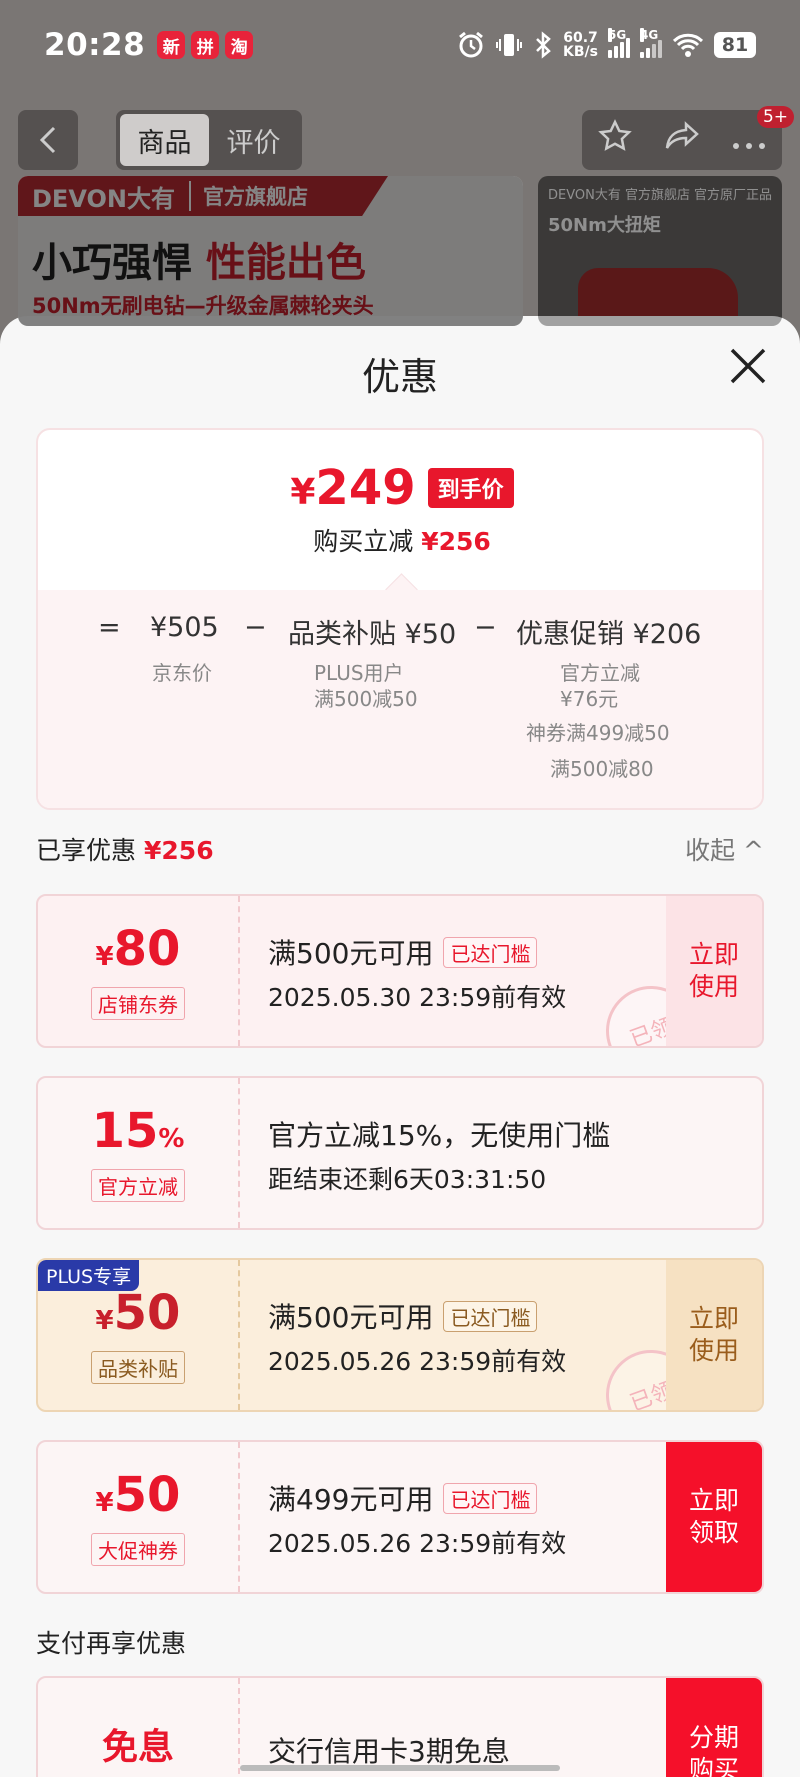 The width and height of the screenshot is (800, 1777). Describe the element at coordinates (580, 45) in the screenshot. I see `network-speed: 60.7 KB/s` at that location.